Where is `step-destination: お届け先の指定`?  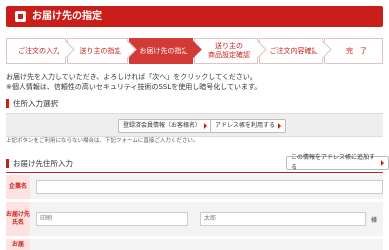
step-destination: お届け先の指定 is located at coordinates (165, 51).